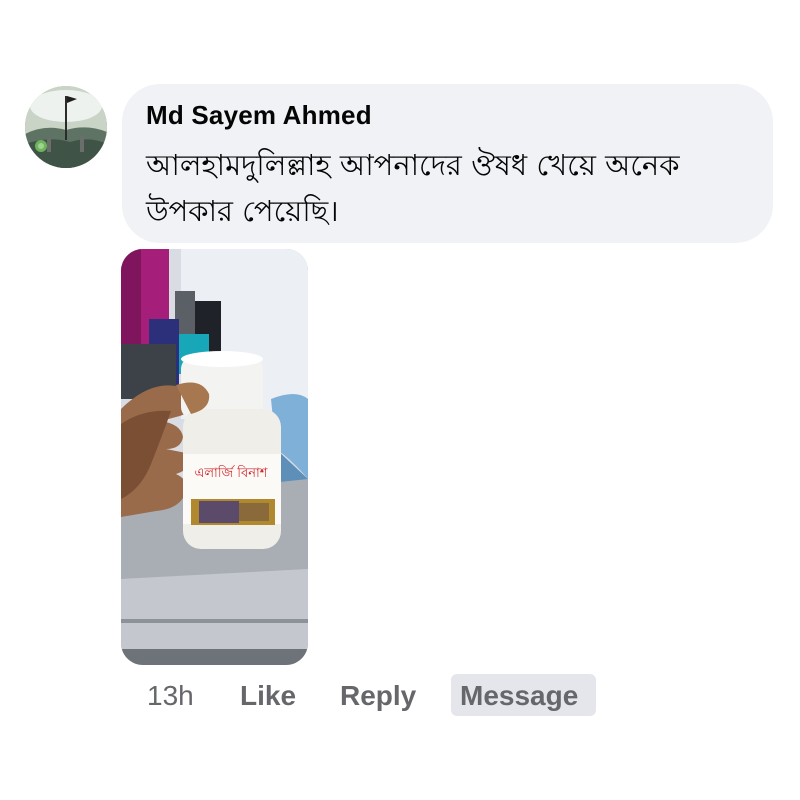 The image size is (800, 800). Describe the element at coordinates (170, 696) in the screenshot. I see `timestamp: 13h` at that location.